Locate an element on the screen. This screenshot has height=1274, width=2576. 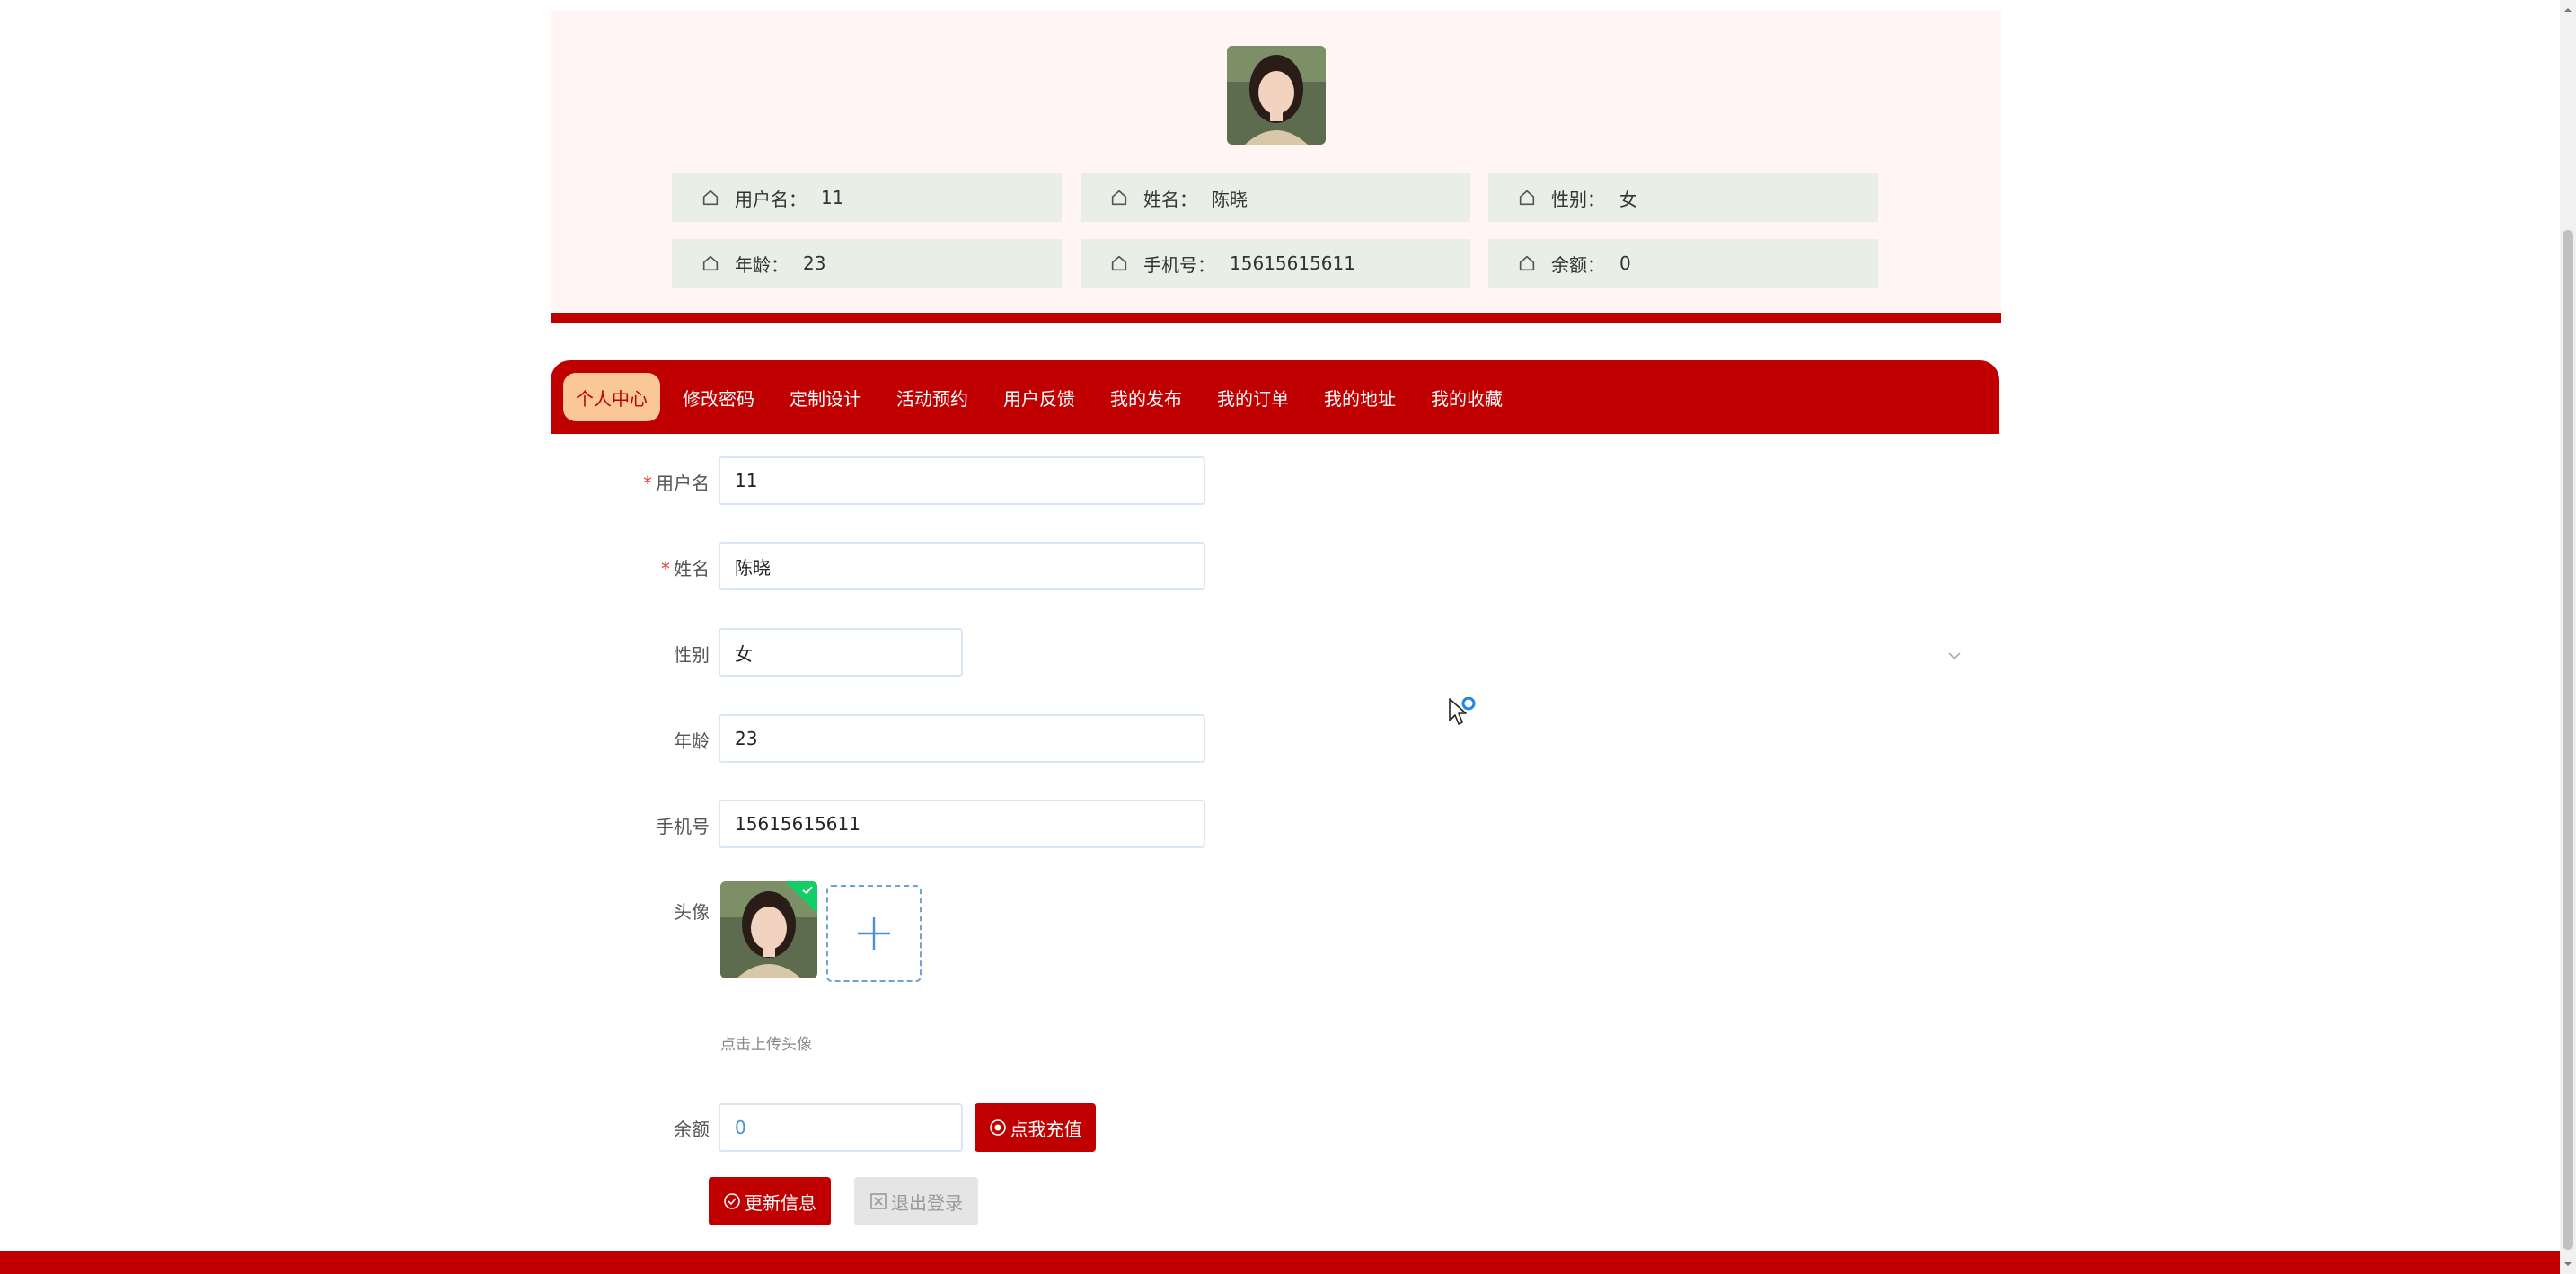
circle-dot-icon is located at coordinates (997, 1128).